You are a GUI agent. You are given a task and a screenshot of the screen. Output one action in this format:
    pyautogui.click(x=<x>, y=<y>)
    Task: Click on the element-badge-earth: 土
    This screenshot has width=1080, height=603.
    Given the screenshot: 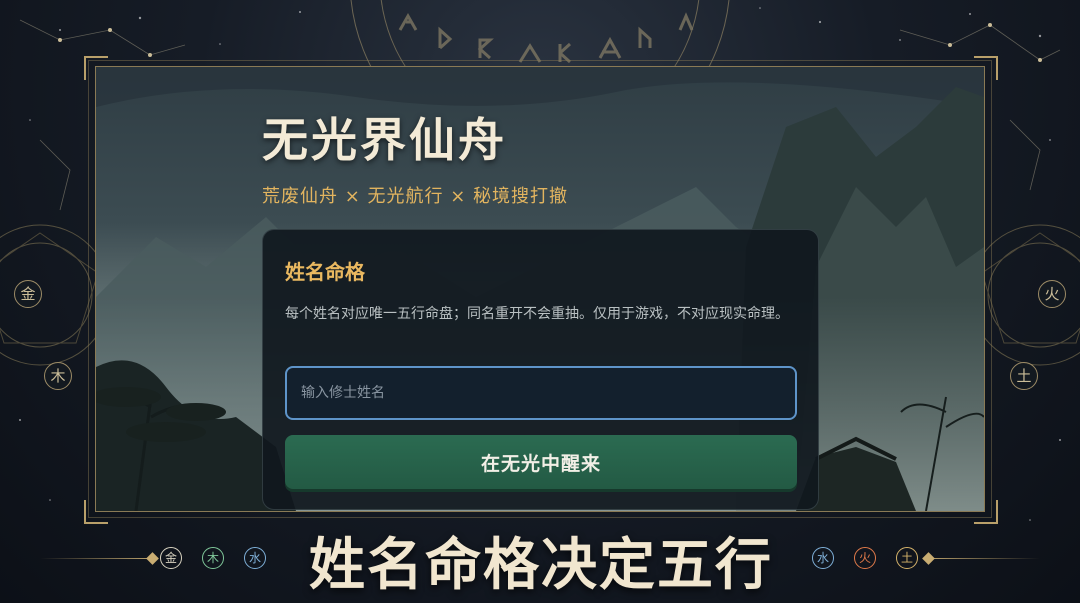 What is the action you would take?
    pyautogui.click(x=907, y=558)
    